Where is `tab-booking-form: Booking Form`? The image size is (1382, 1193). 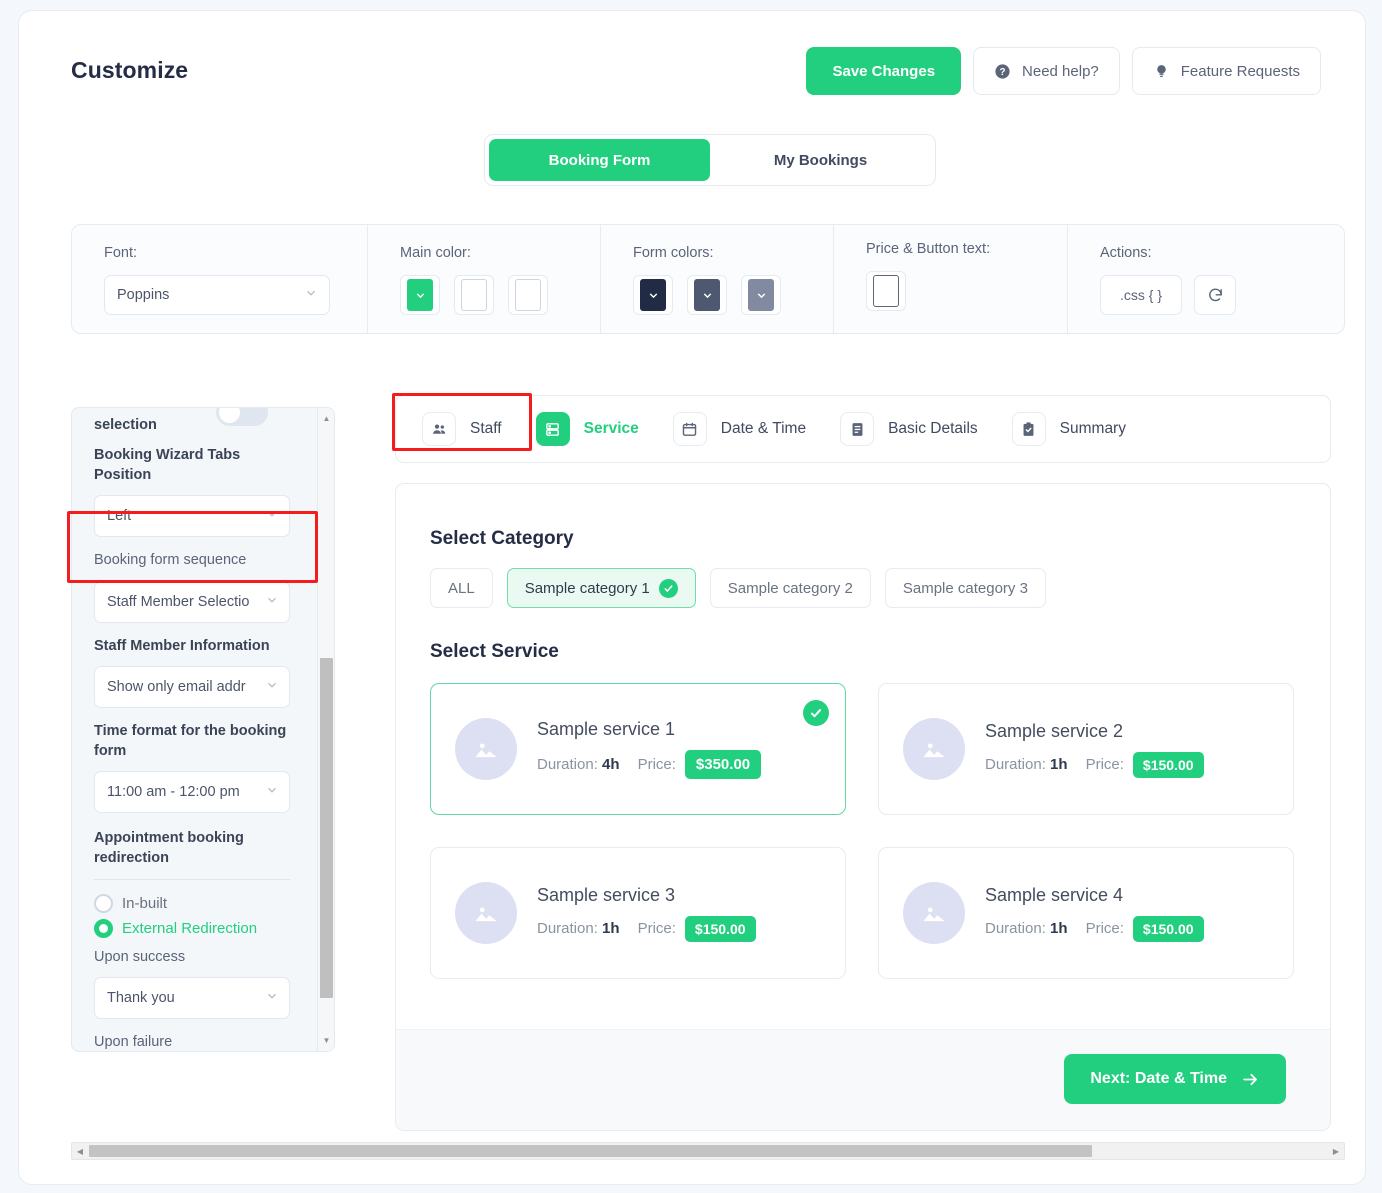 tab-booking-form: Booking Form is located at coordinates (599, 160).